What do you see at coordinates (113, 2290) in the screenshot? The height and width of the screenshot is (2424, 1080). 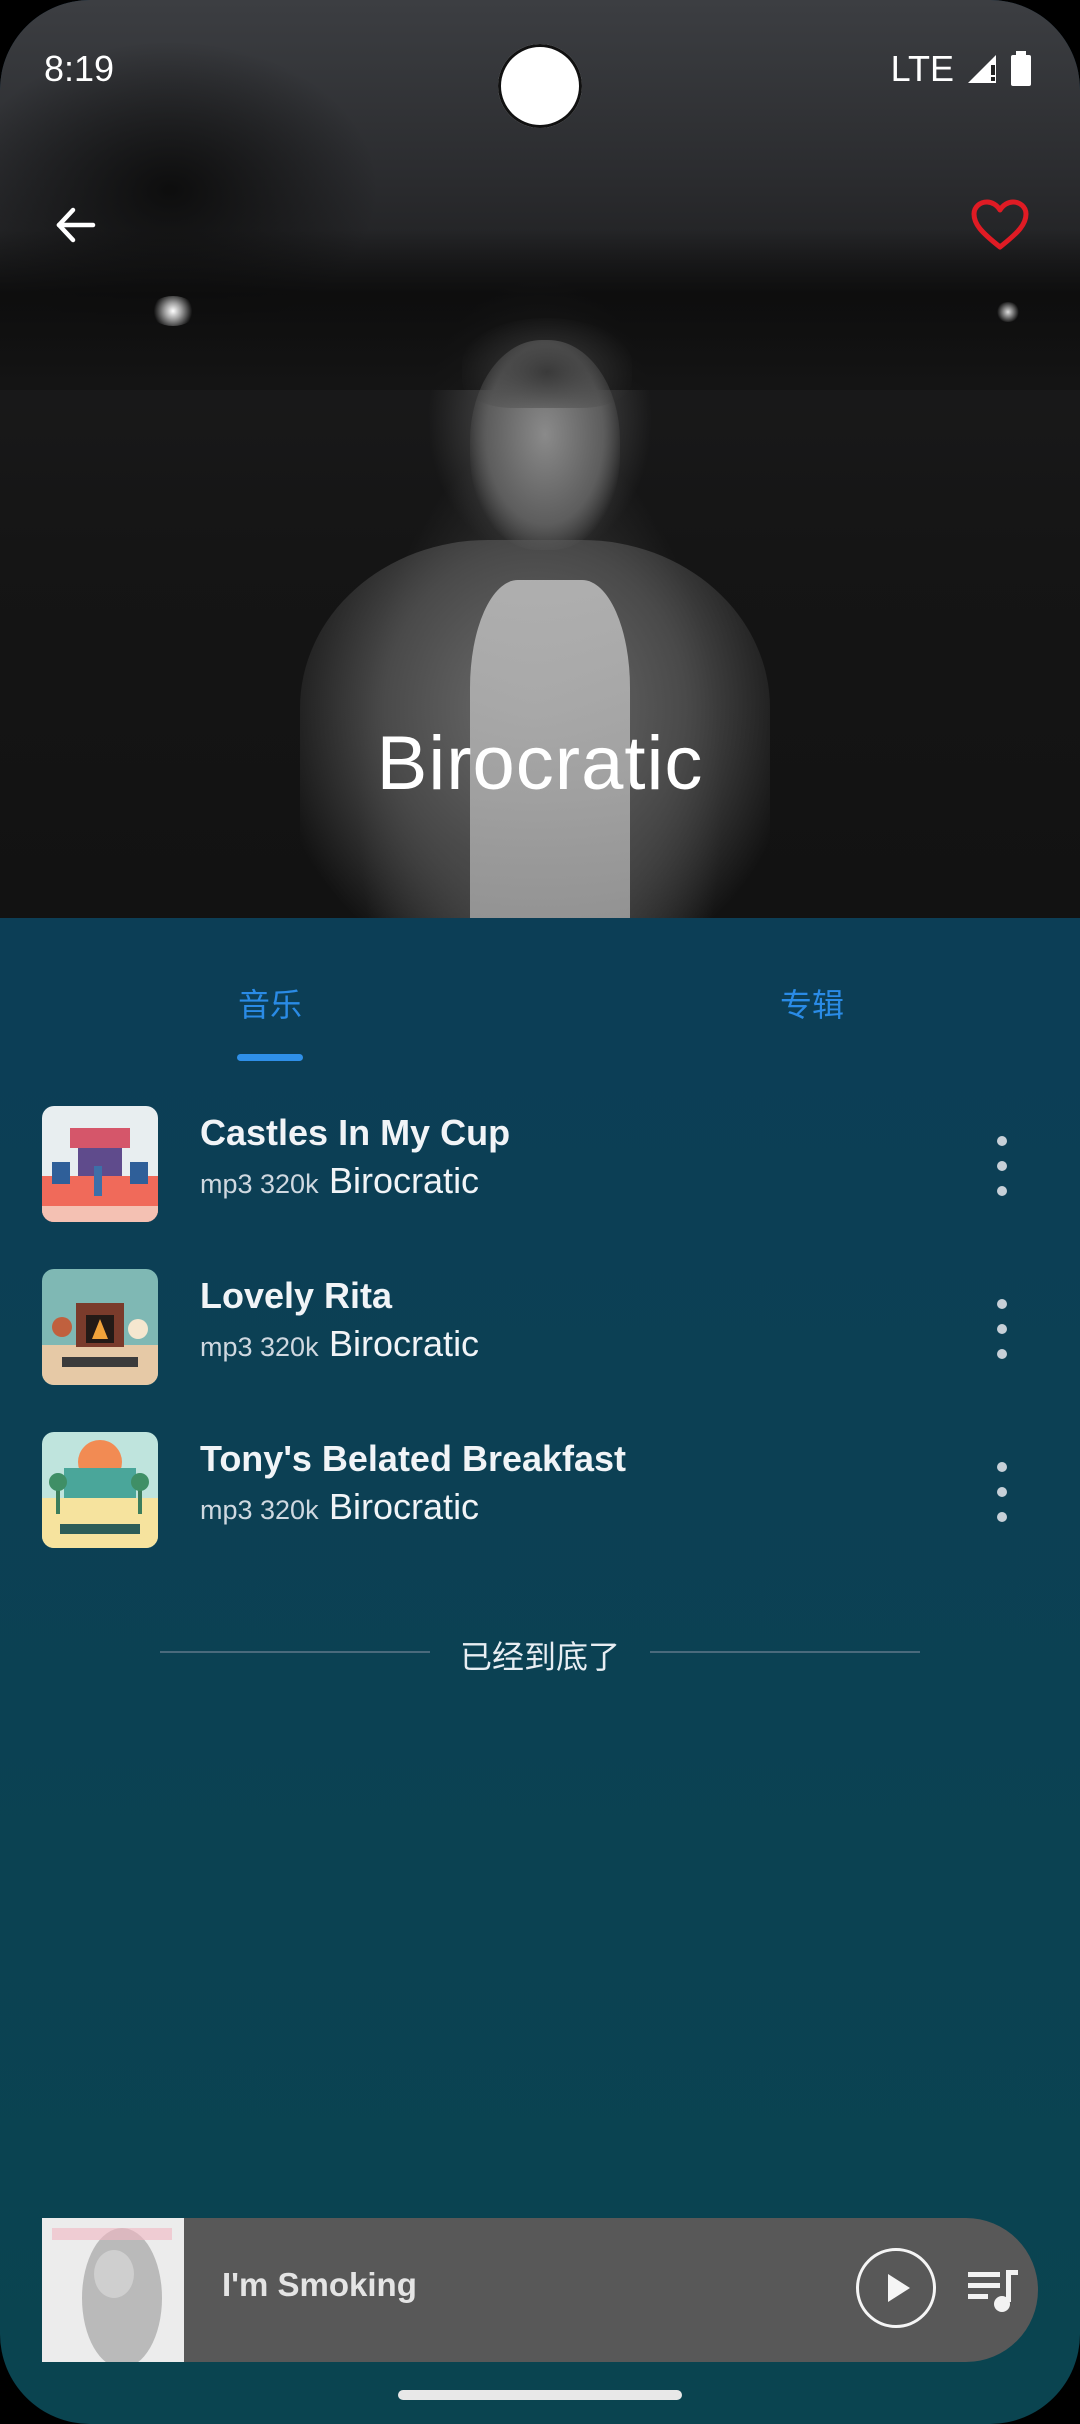 I see `player-cover` at bounding box center [113, 2290].